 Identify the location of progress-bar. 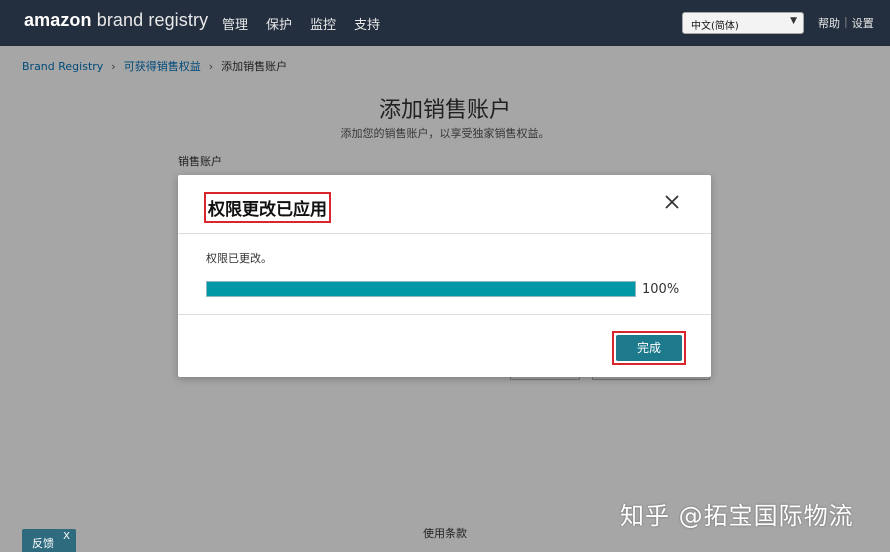
(421, 289).